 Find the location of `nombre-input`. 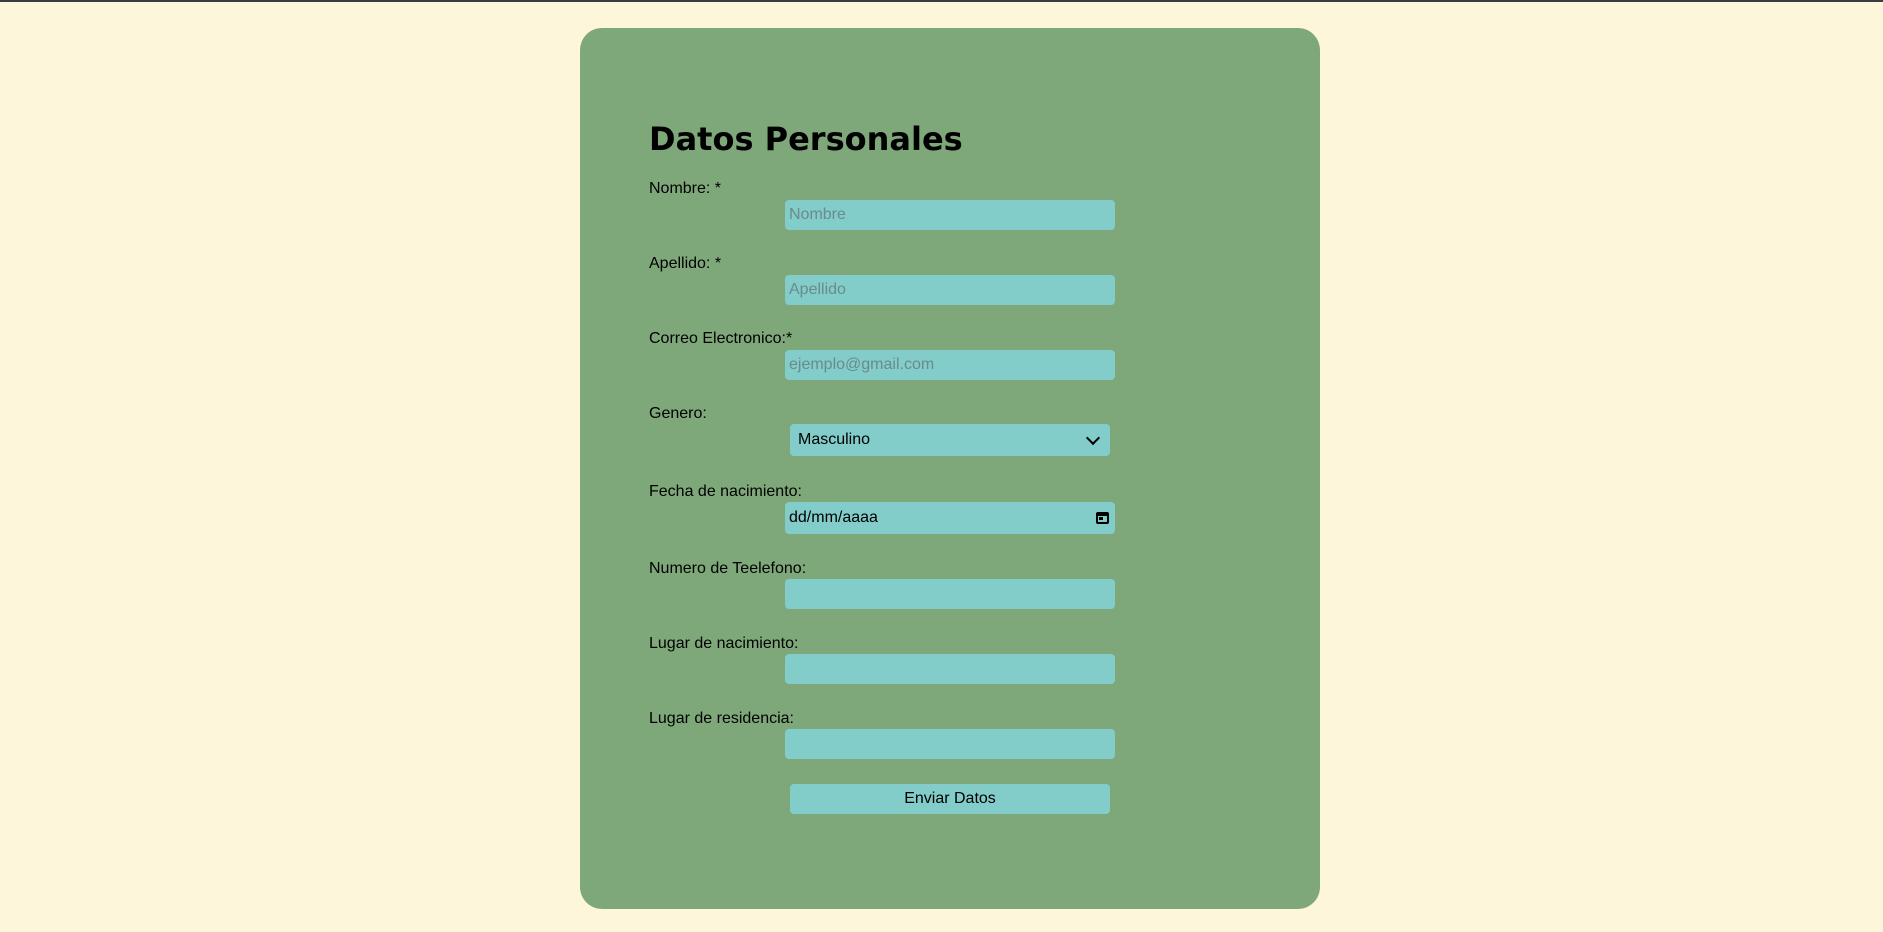

nombre-input is located at coordinates (950, 215).